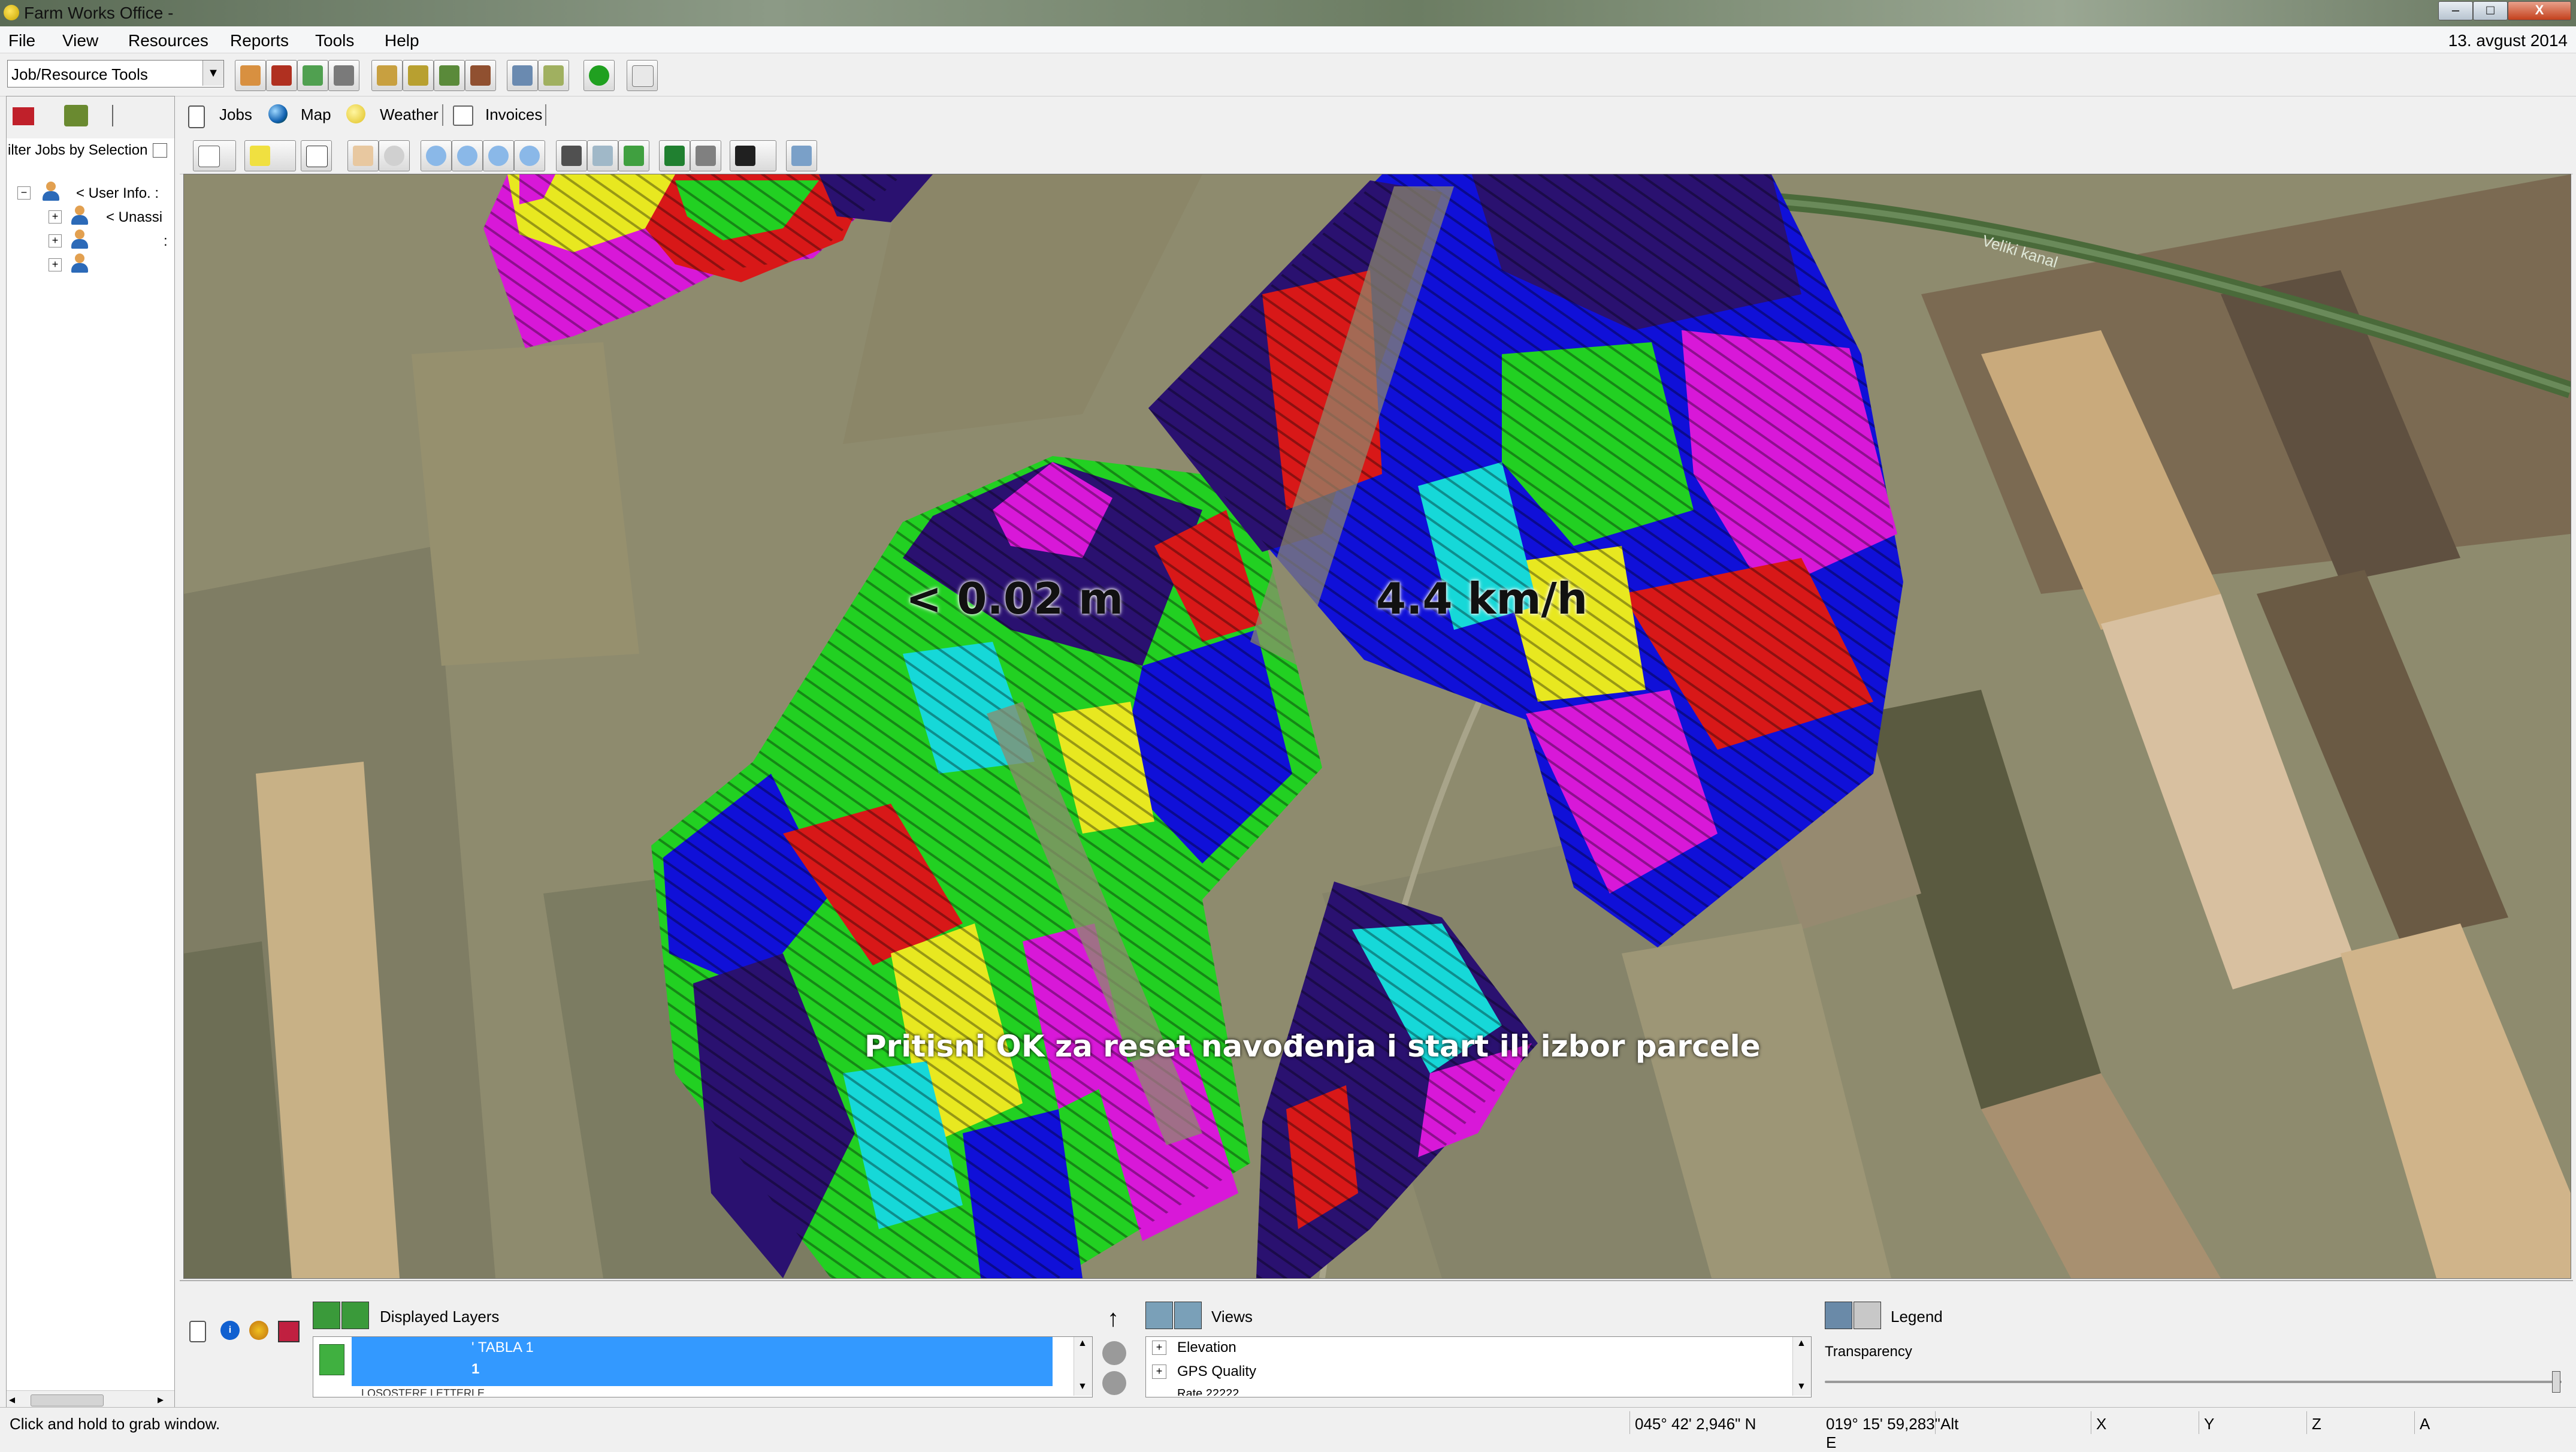  What do you see at coordinates (312, 75) in the screenshot?
I see `field-button` at bounding box center [312, 75].